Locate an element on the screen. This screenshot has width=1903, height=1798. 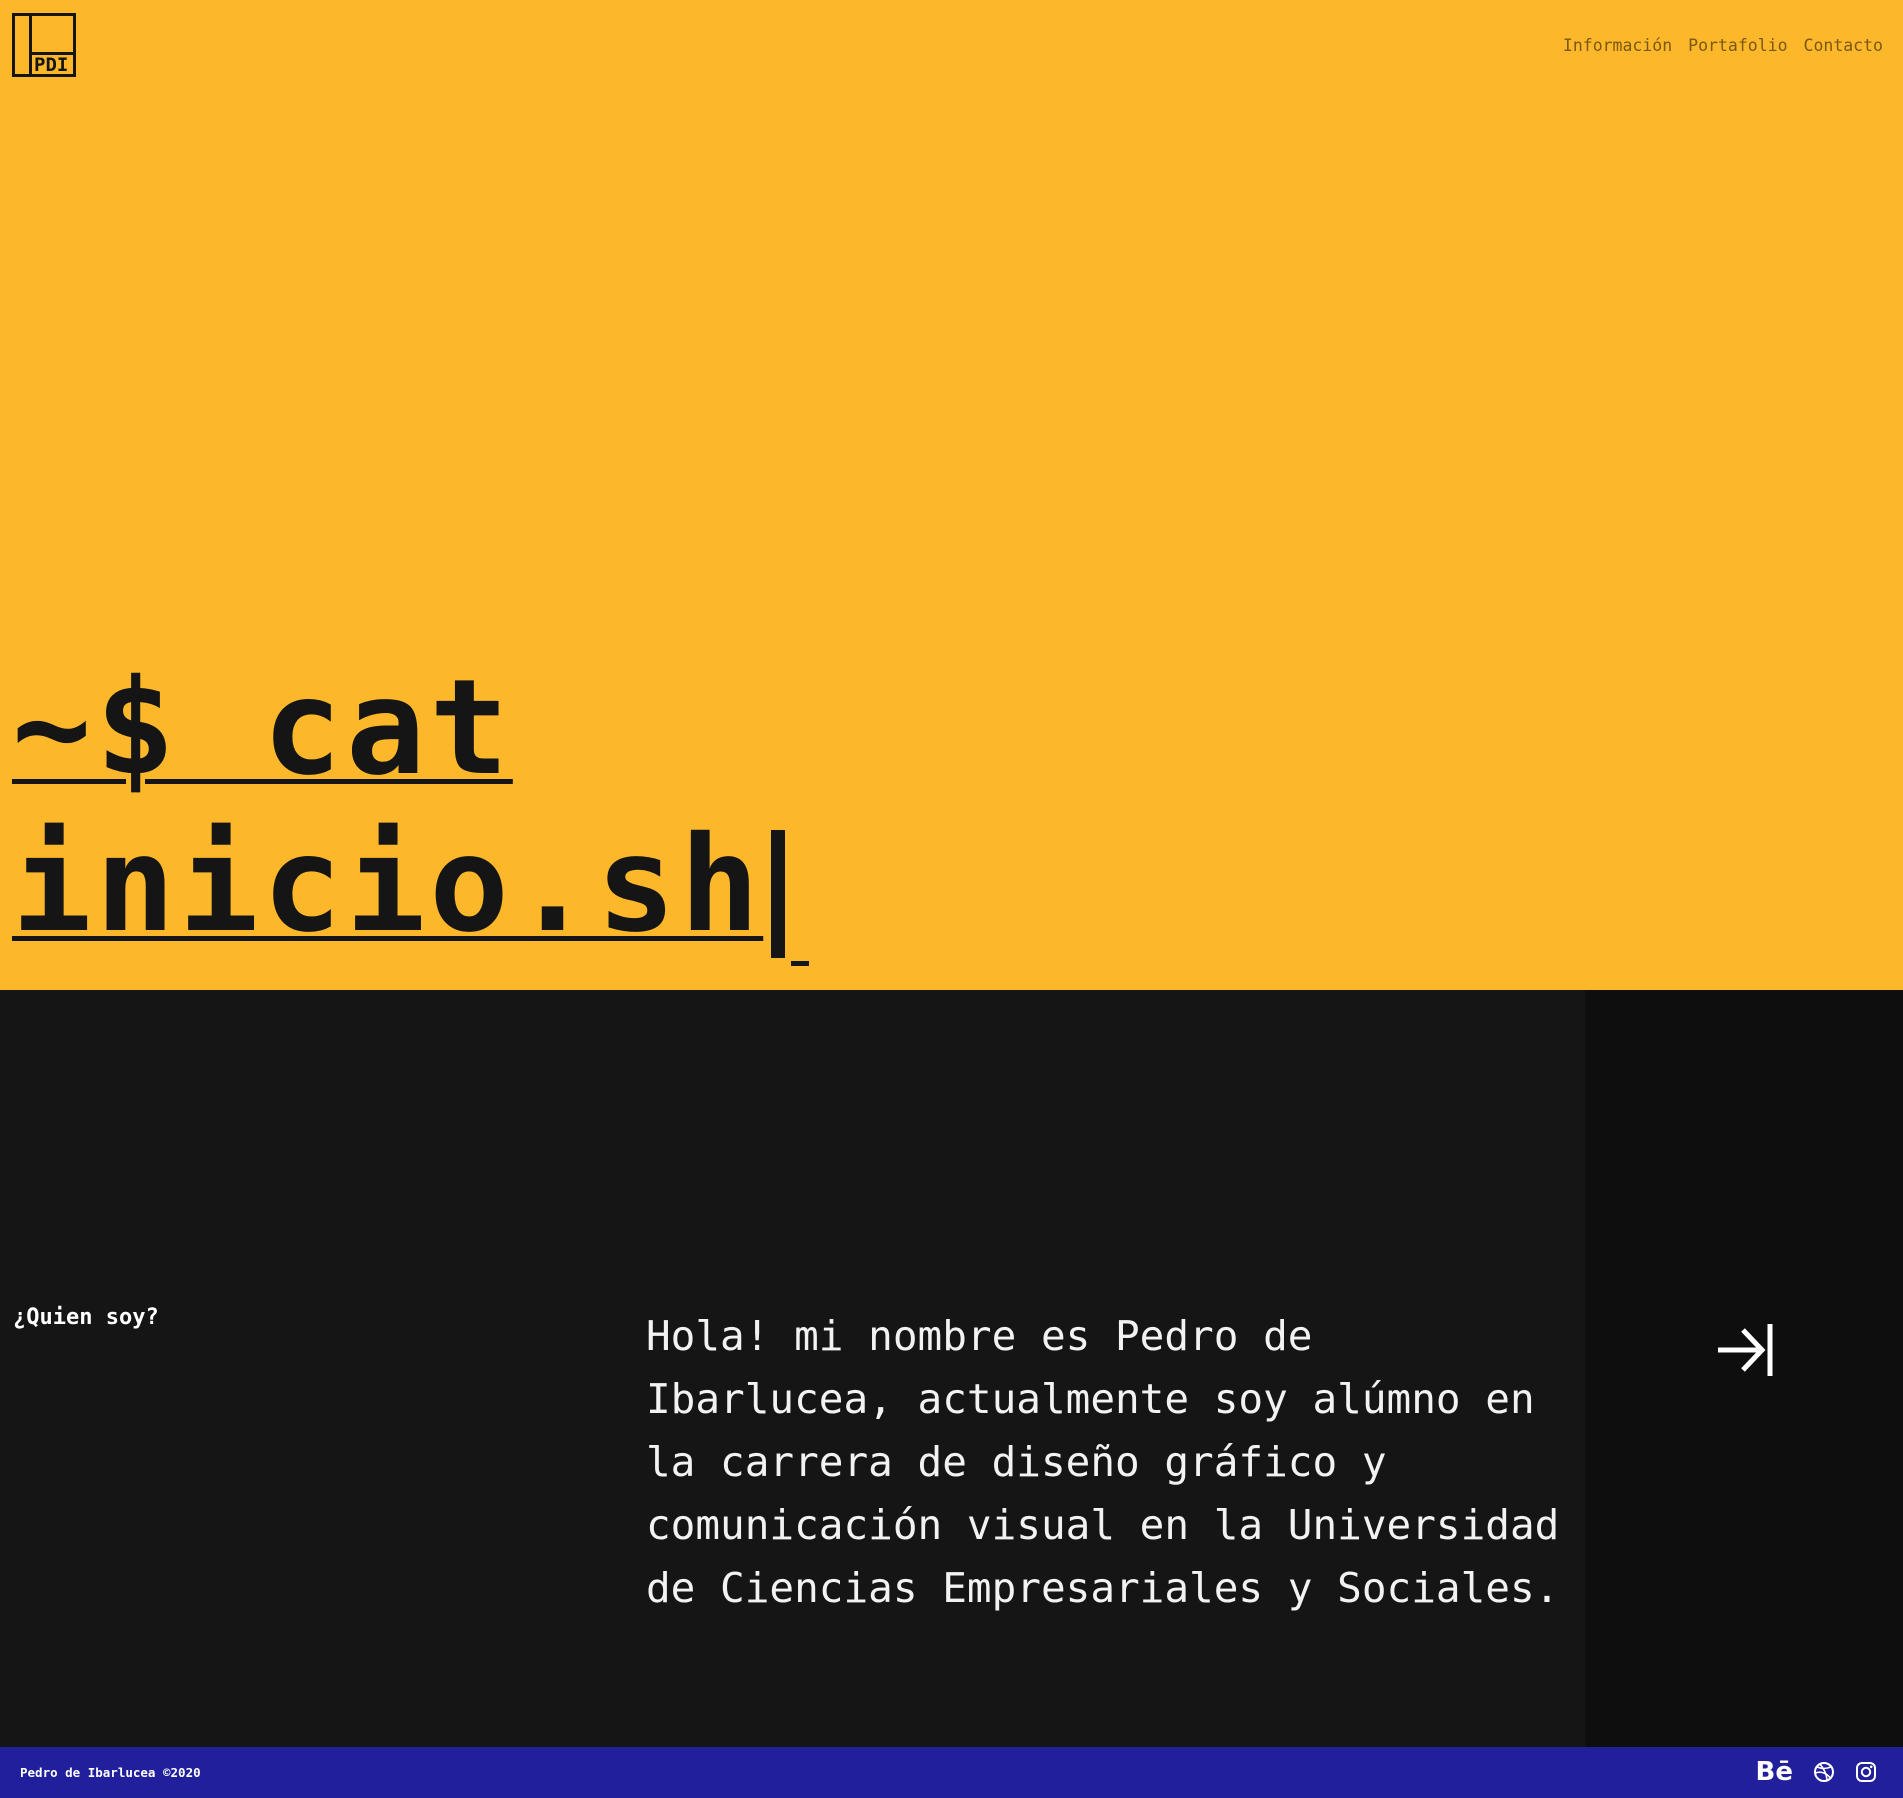
headline-line-2-text: inicio.sh is located at coordinates (388, 885).